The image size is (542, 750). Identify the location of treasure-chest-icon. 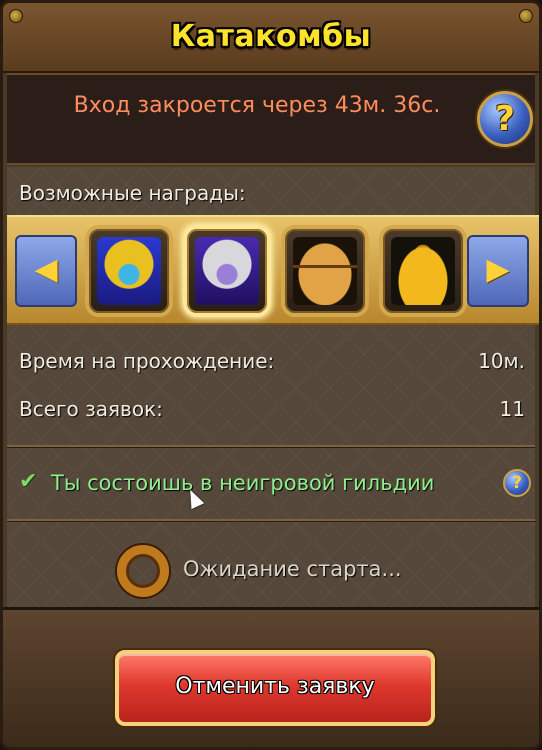
(325, 271).